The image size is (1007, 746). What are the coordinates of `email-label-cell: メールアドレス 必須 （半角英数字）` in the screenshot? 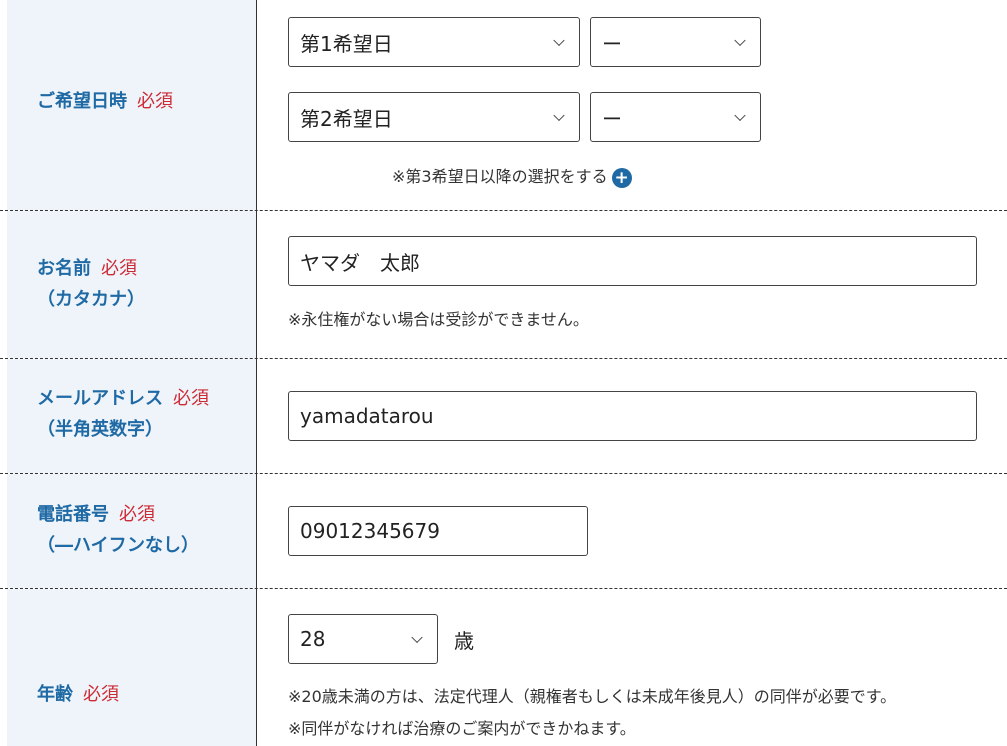 It's located at (132, 416).